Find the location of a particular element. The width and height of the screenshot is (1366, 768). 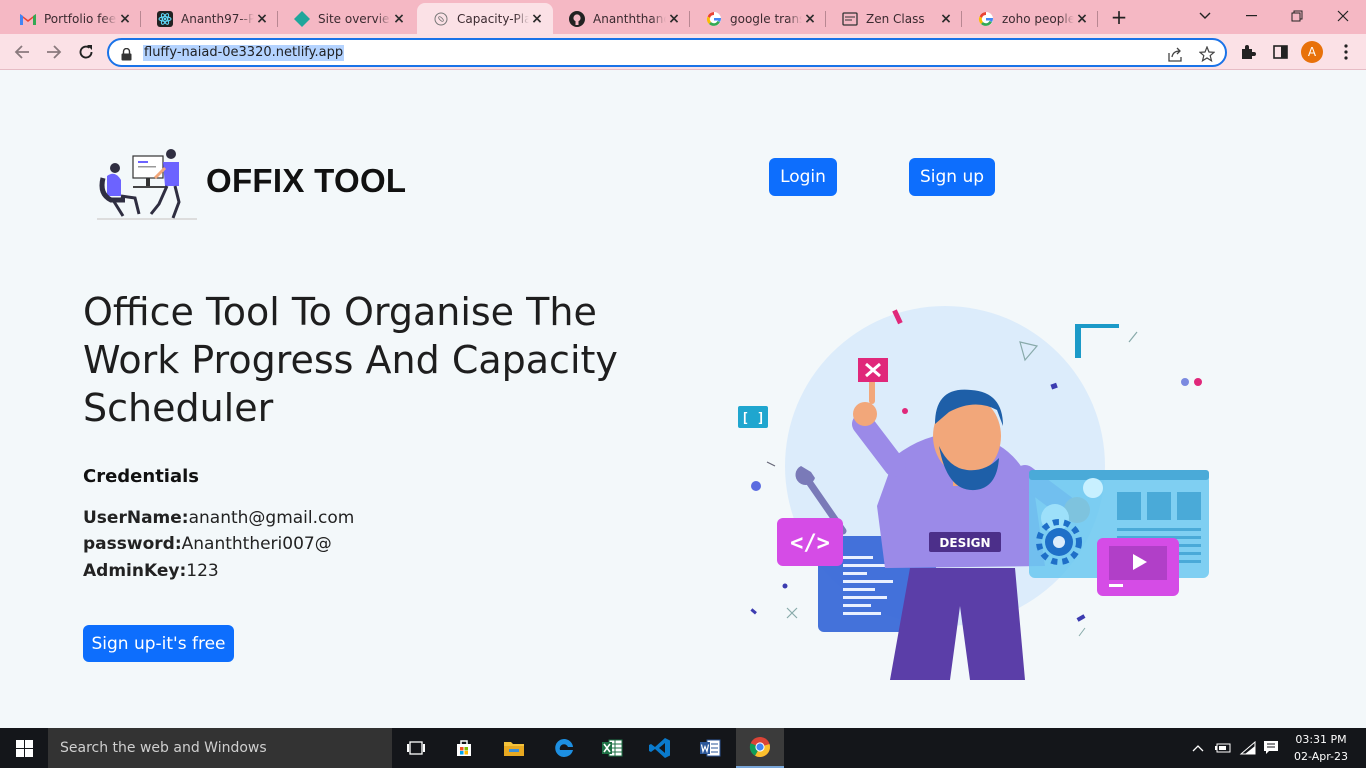

credential-label: UserName: is located at coordinates (136, 518).